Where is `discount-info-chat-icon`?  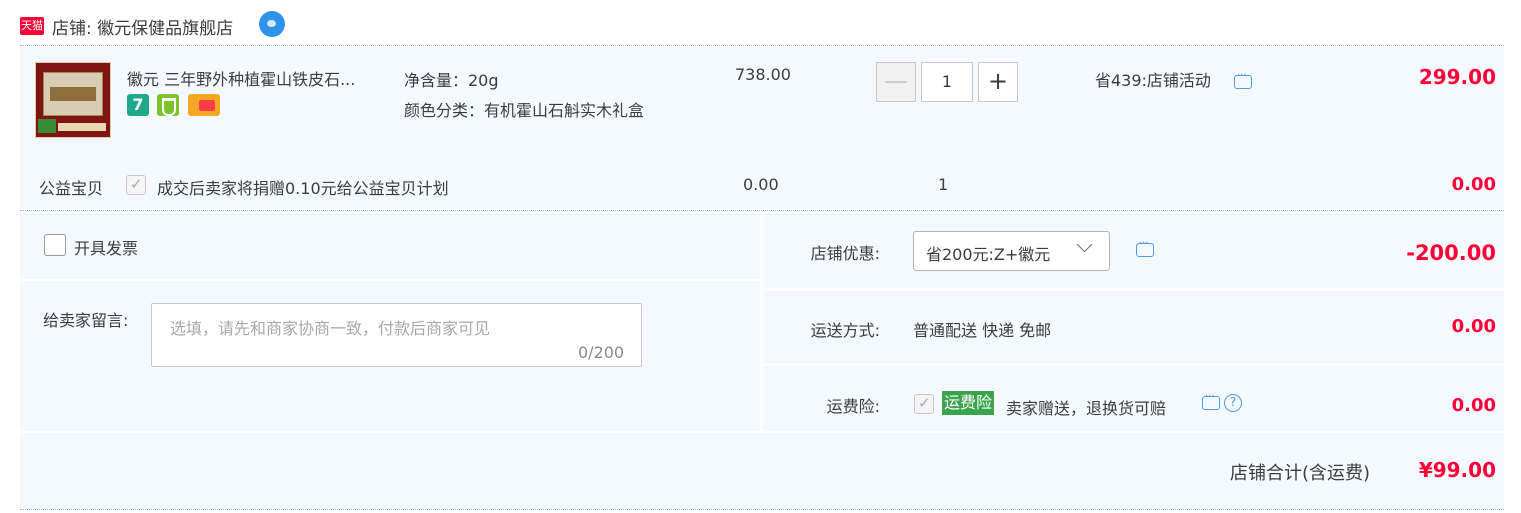 discount-info-chat-icon is located at coordinates (1145, 247).